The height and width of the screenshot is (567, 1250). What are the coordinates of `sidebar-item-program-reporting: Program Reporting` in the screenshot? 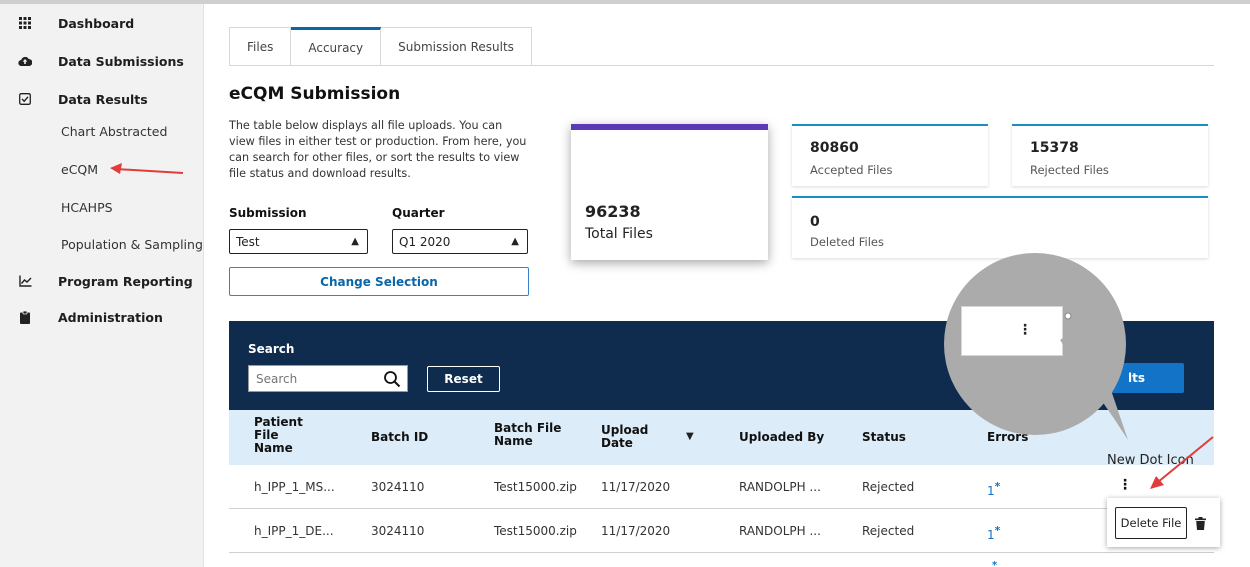 It's located at (102, 281).